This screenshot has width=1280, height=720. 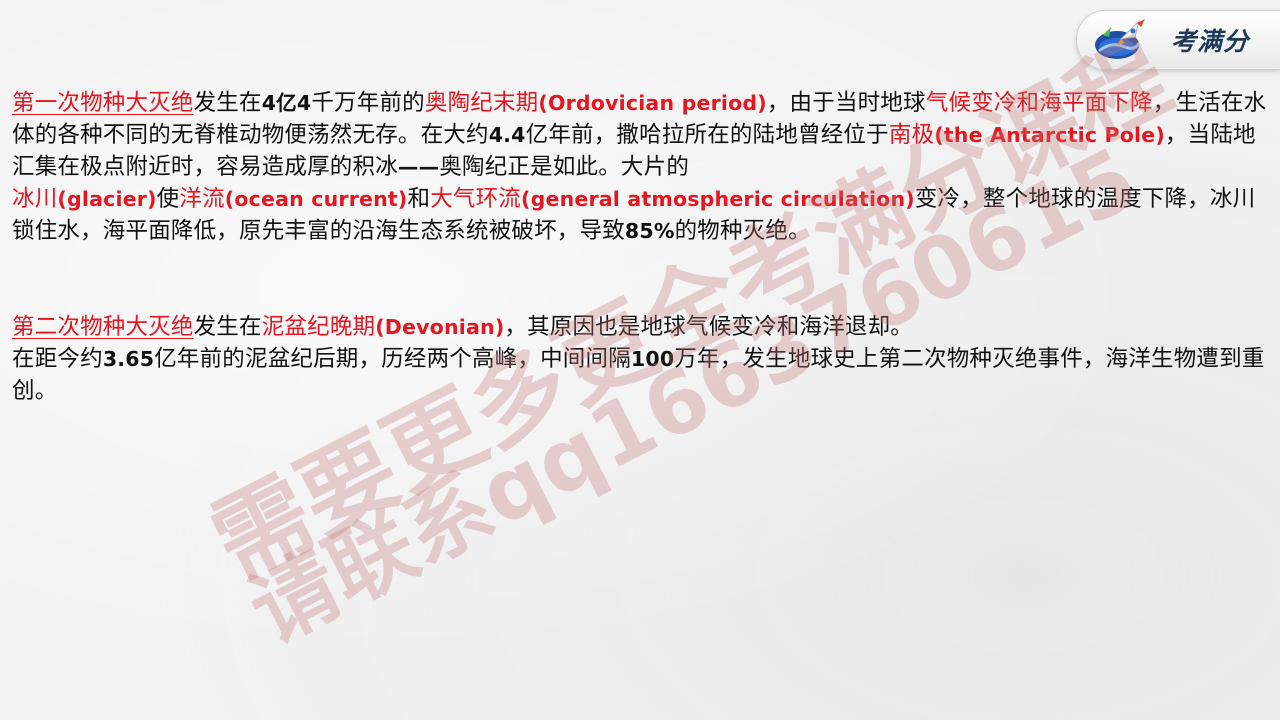 What do you see at coordinates (419, 199) in the screenshot?
I see `text-span: 和` at bounding box center [419, 199].